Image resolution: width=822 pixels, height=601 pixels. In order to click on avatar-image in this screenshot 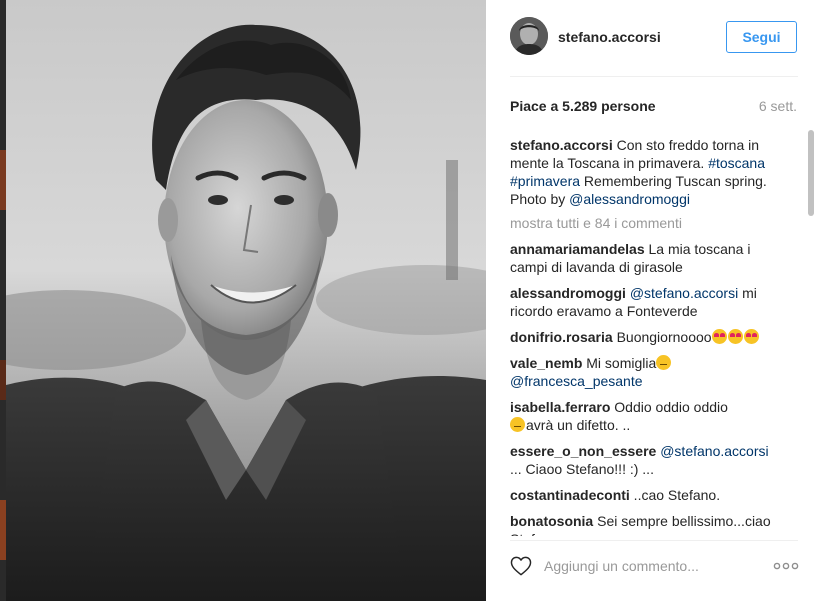, I will do `click(529, 36)`.